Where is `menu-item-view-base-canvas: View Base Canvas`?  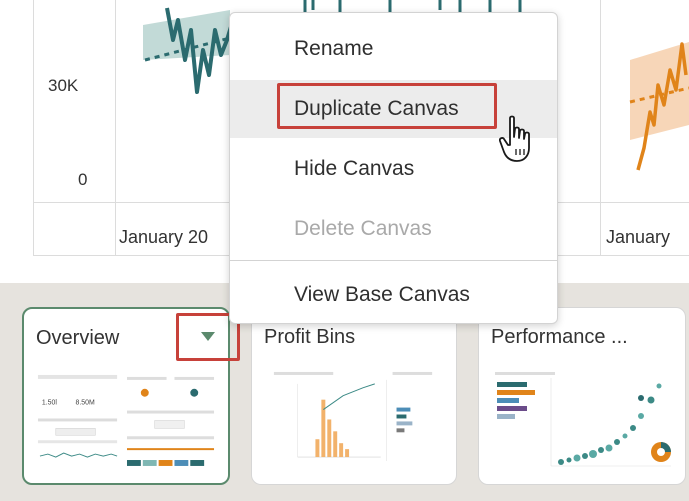 menu-item-view-base-canvas: View Base Canvas is located at coordinates (393, 295).